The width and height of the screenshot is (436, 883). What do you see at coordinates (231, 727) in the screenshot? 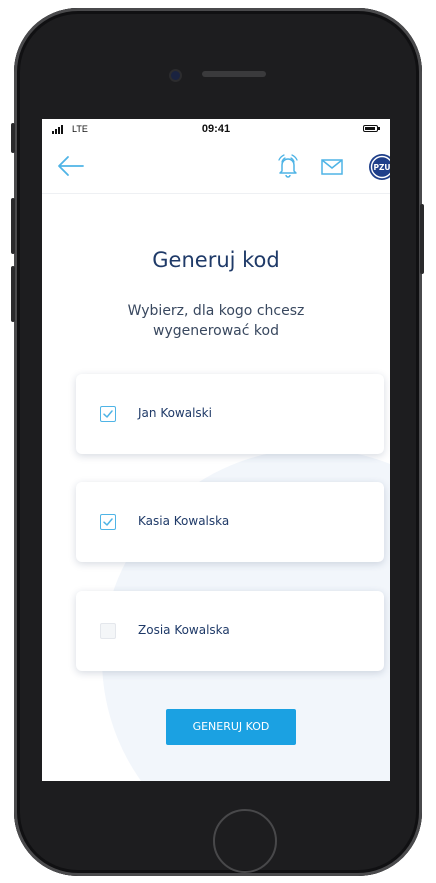
I see `generate-code-button: GENERUJ KOD` at bounding box center [231, 727].